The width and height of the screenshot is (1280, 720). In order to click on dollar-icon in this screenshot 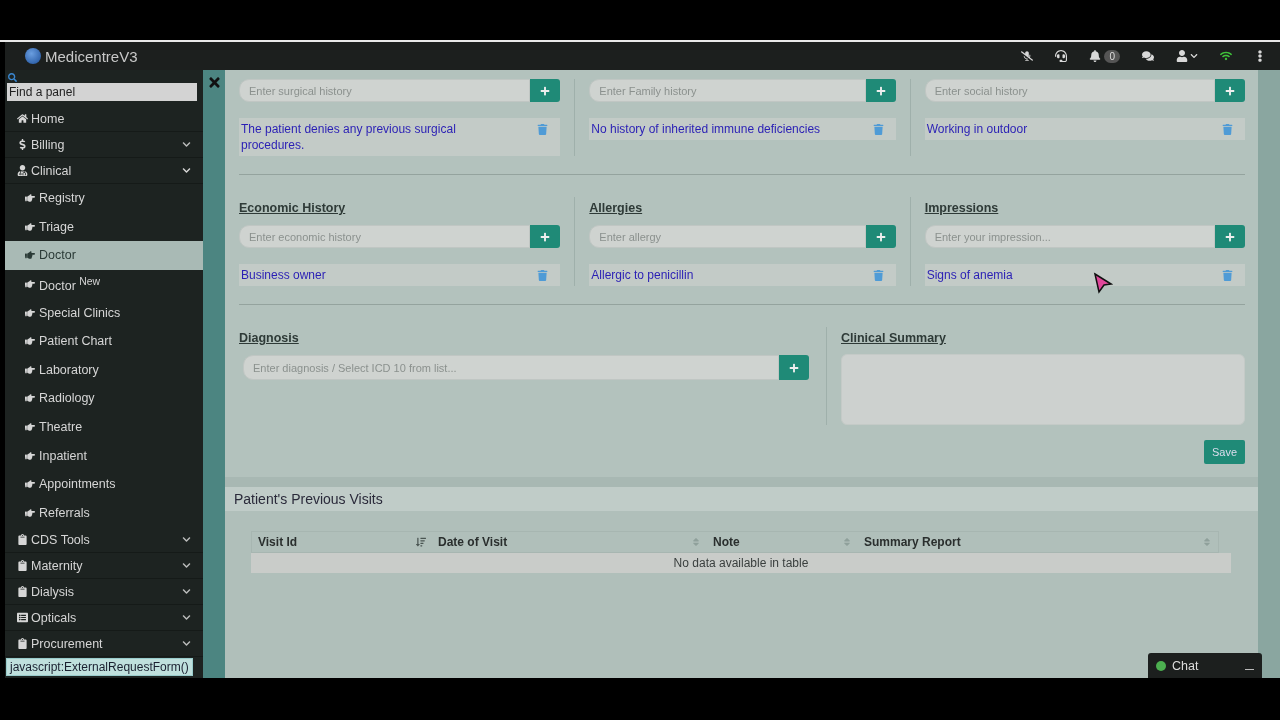, I will do `click(22, 144)`.